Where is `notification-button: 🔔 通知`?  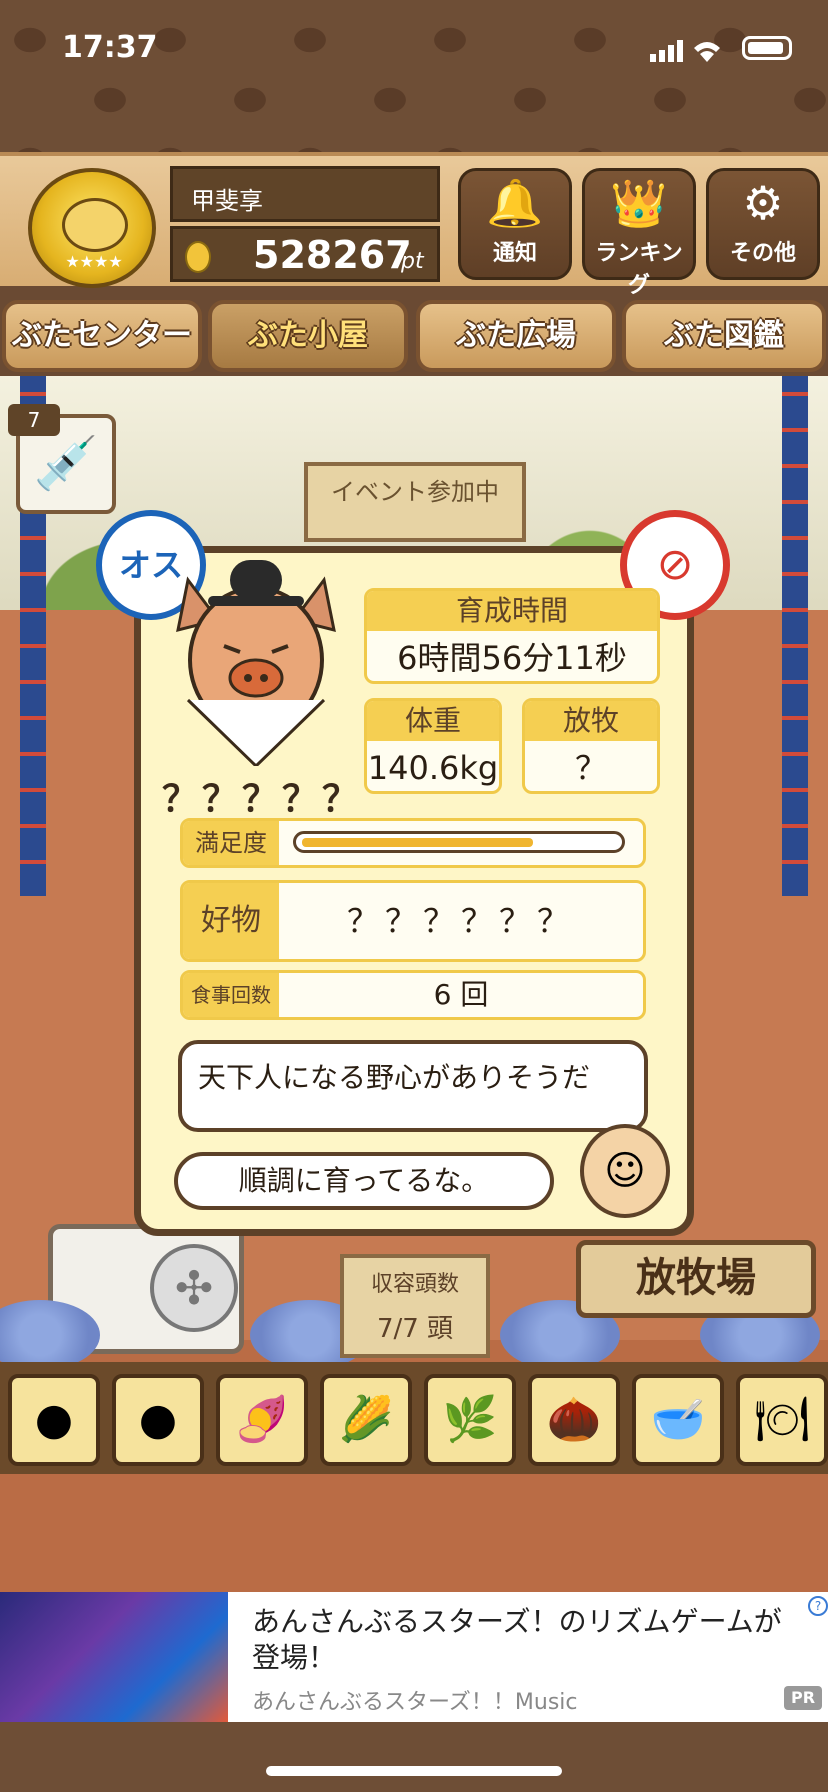
notification-button: 🔔 通知 is located at coordinates (515, 224).